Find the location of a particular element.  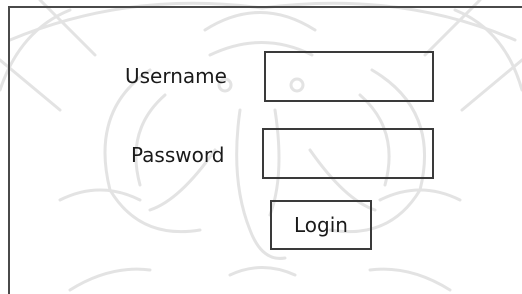

username-field is located at coordinates (349, 76).